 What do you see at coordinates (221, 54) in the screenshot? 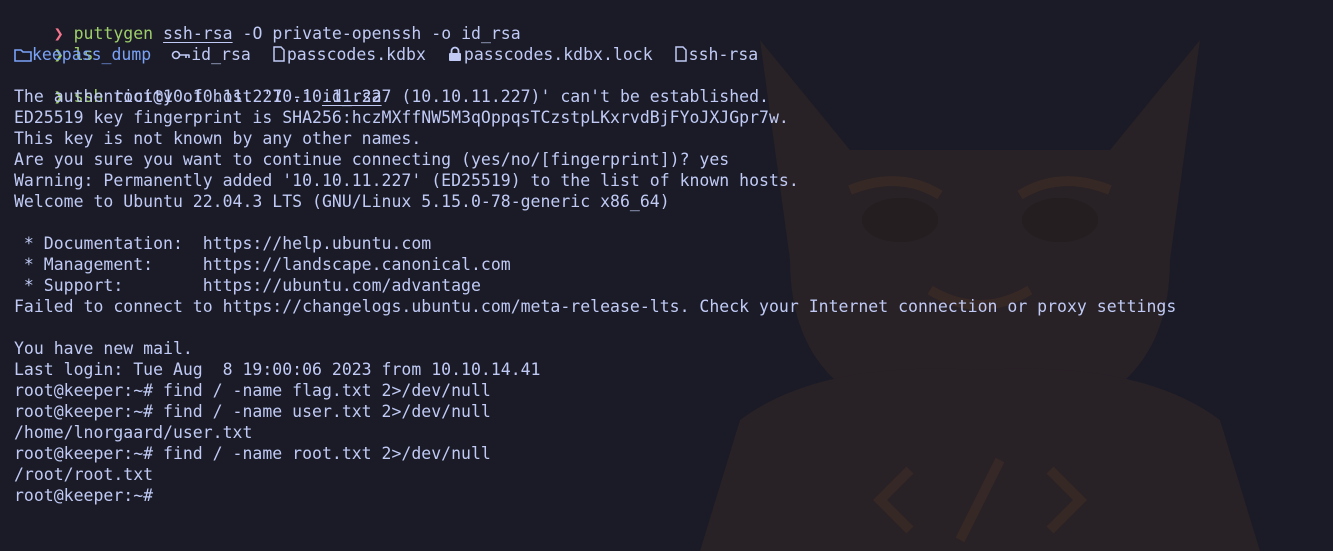
I see `ls-item-label: id_rsa` at bounding box center [221, 54].